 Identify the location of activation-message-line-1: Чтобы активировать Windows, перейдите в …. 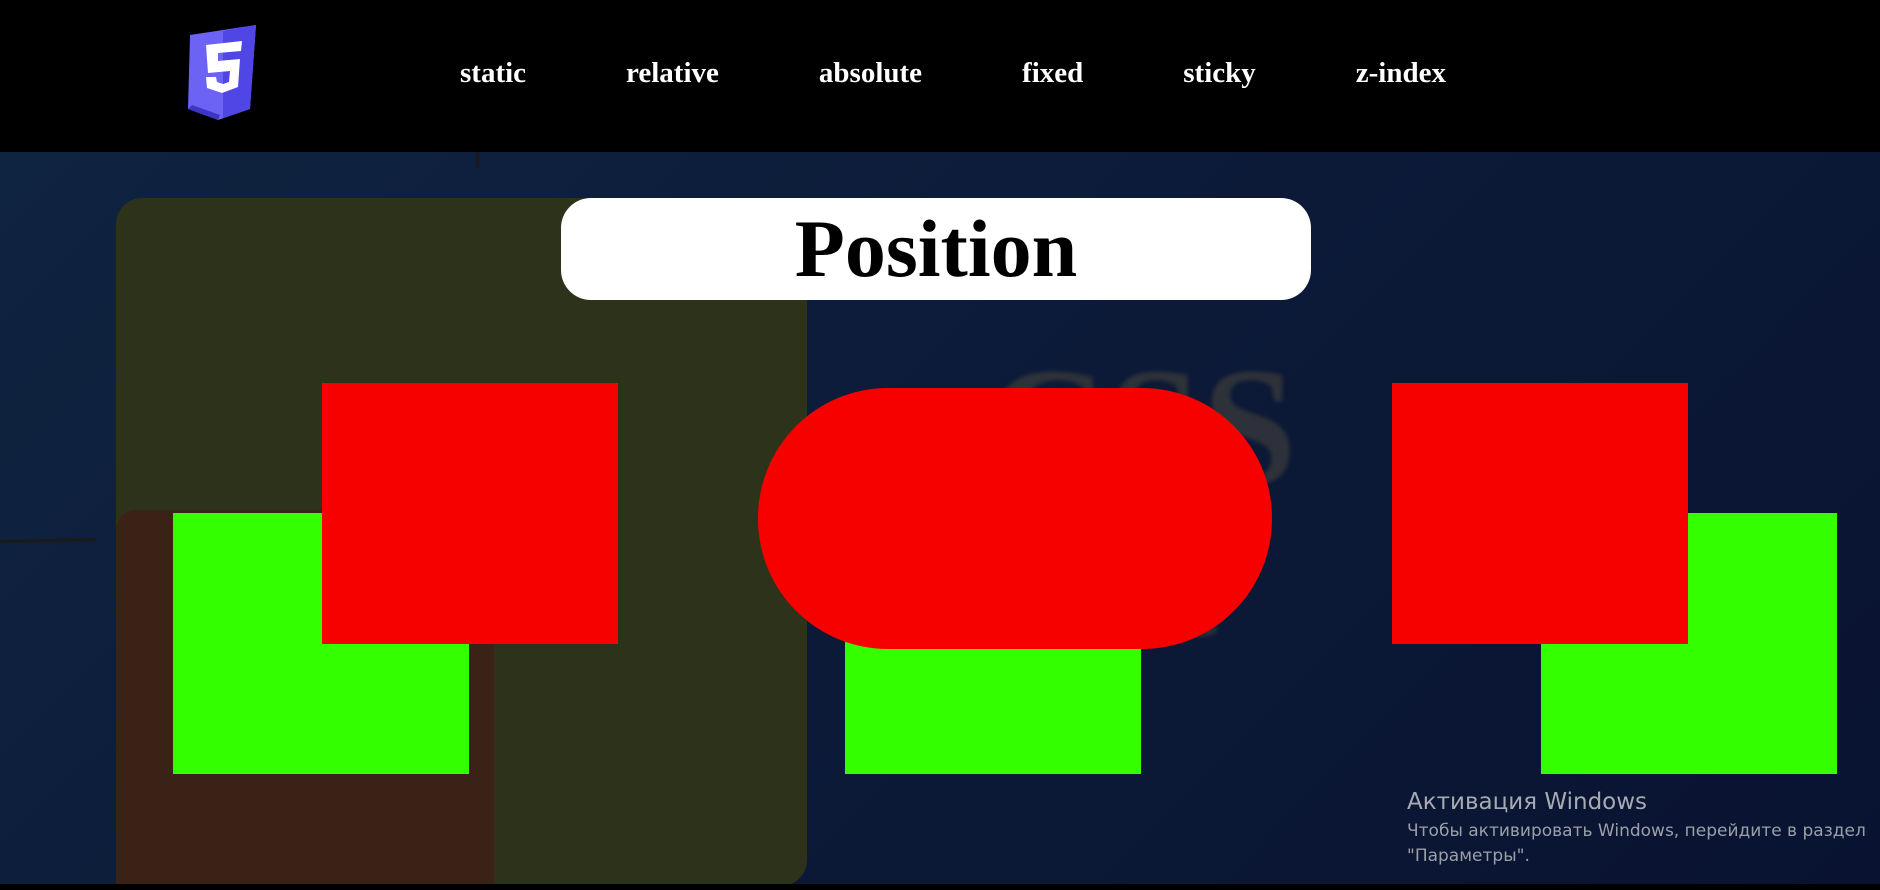
(1636, 831).